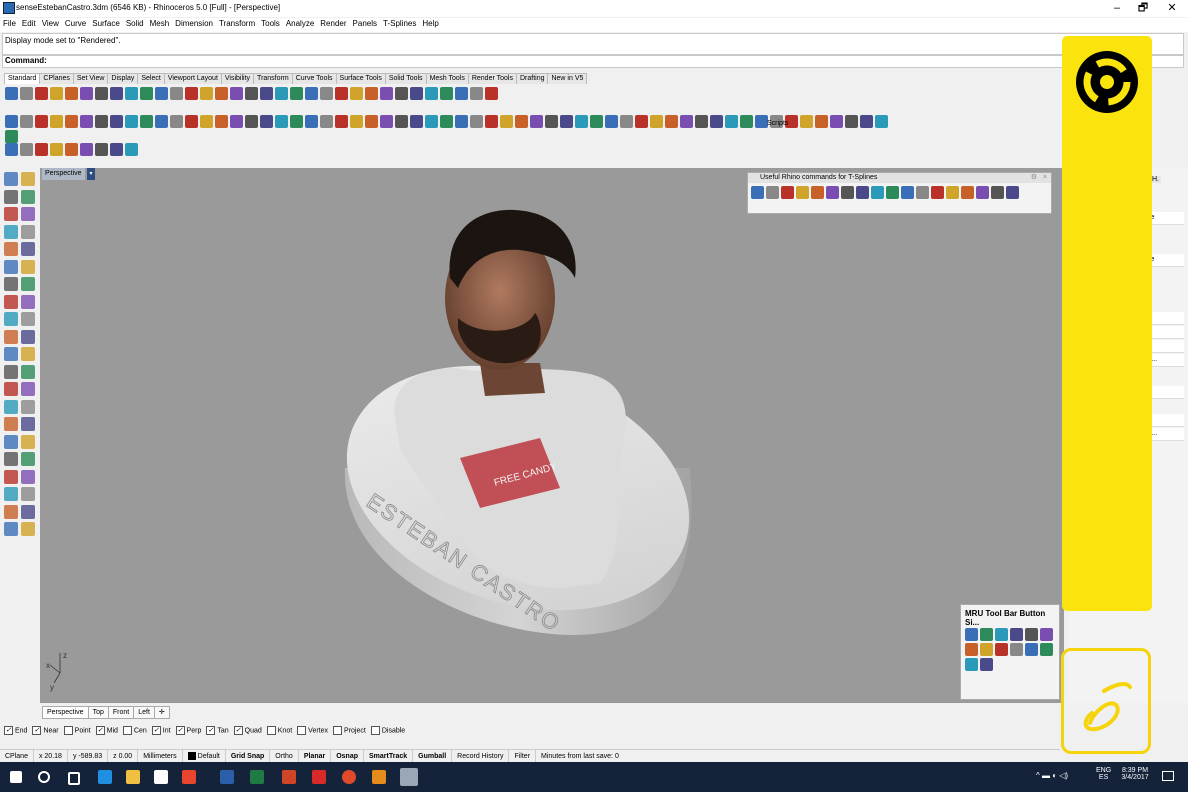 This screenshot has width=1188, height=792. Describe the element at coordinates (279, 731) in the screenshot. I see `osnap-knot: Knot` at that location.